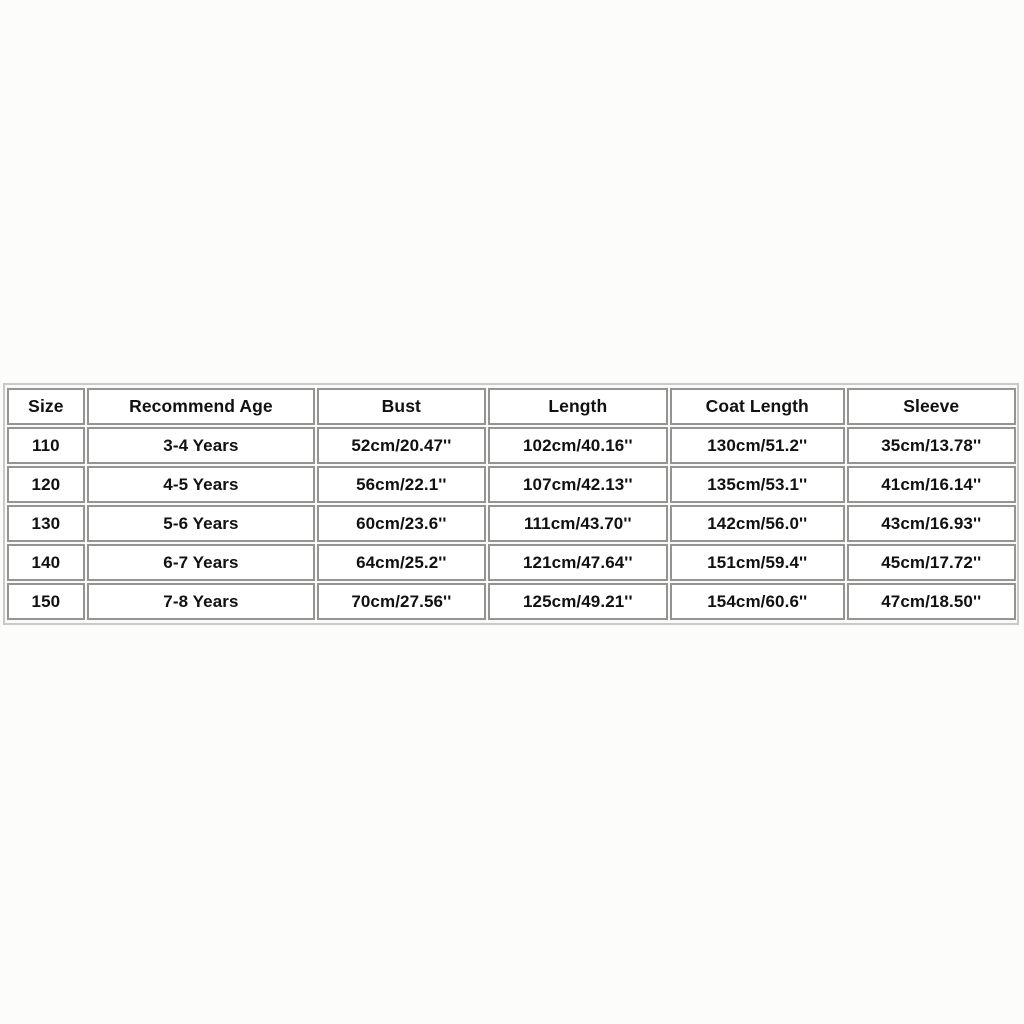 The image size is (1024, 1024). I want to click on table-cell: 35cm/13.78'', so click(931, 445).